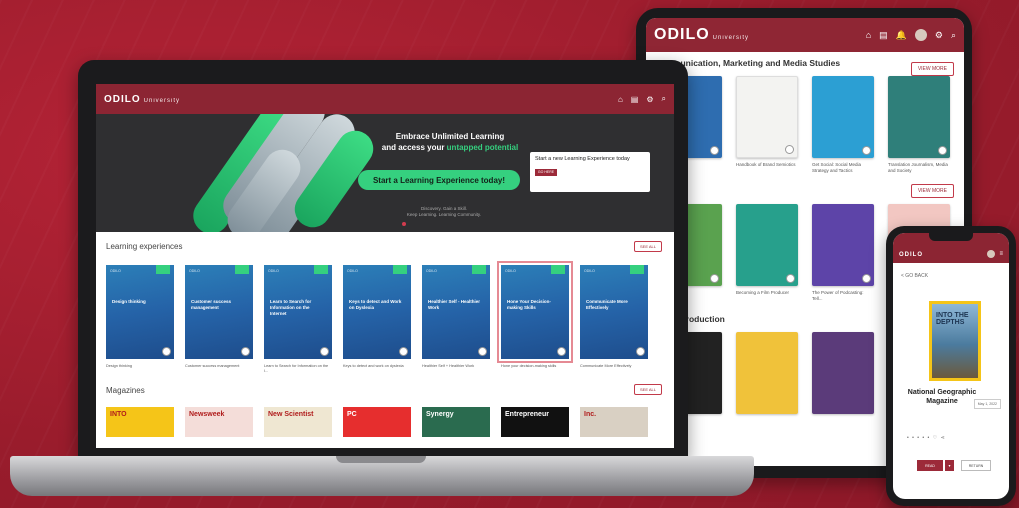  What do you see at coordinates (535, 421) in the screenshot?
I see `magazine-card: Entrepreneur` at bounding box center [535, 421].